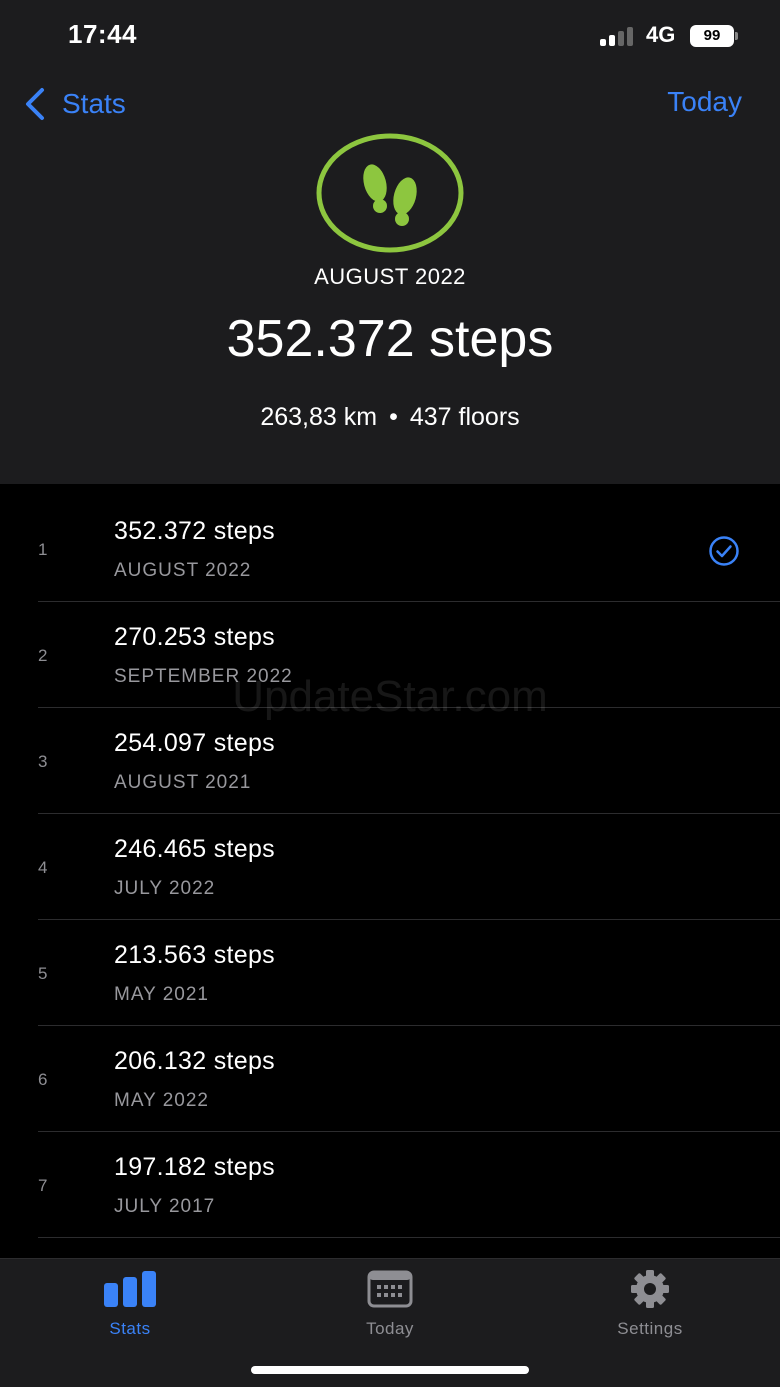 This screenshot has width=780, height=1387. I want to click on network-type: 4G, so click(661, 34).